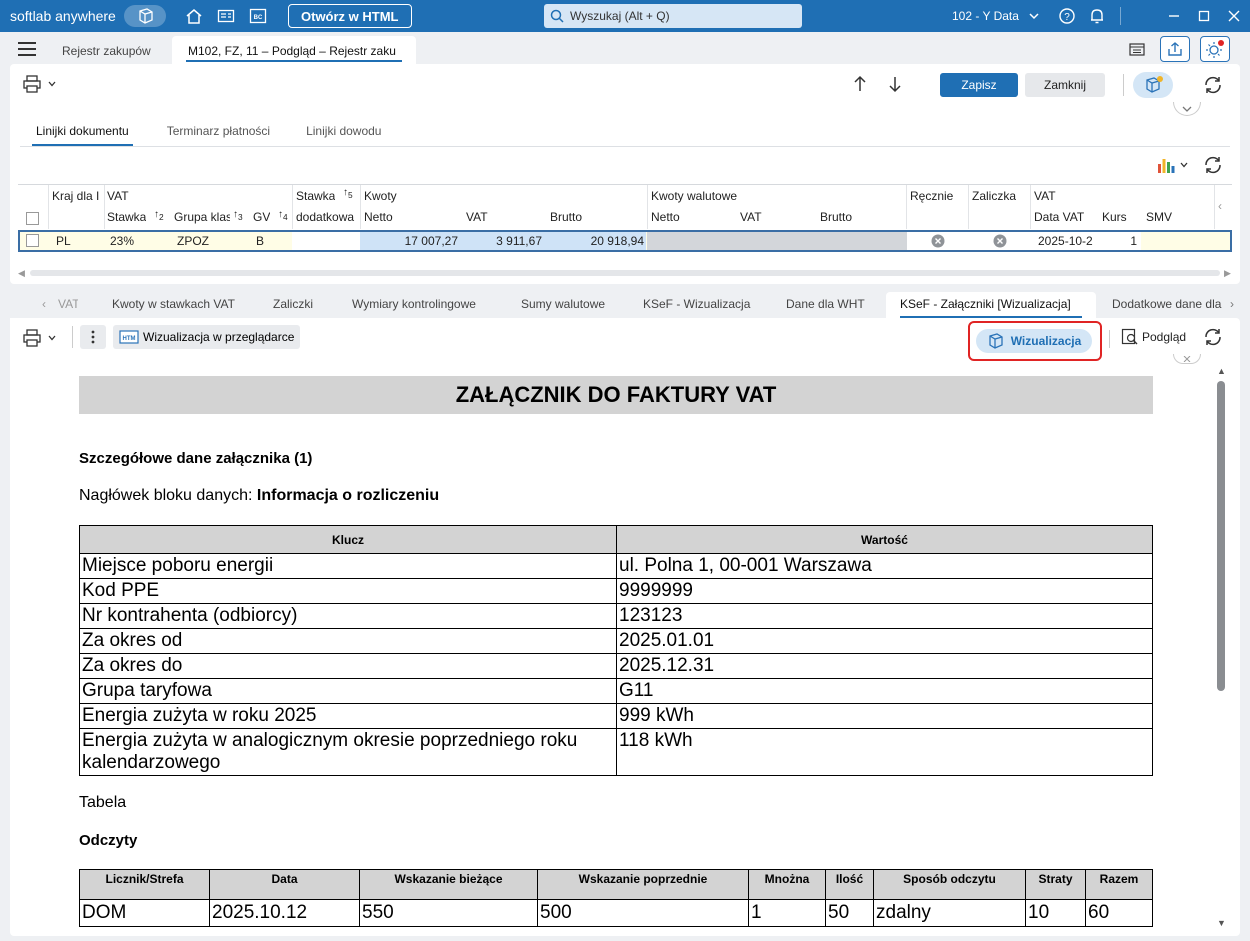 This screenshot has width=1250, height=941. Describe the element at coordinates (261, 217) in the screenshot. I see `header-gv: GV` at that location.